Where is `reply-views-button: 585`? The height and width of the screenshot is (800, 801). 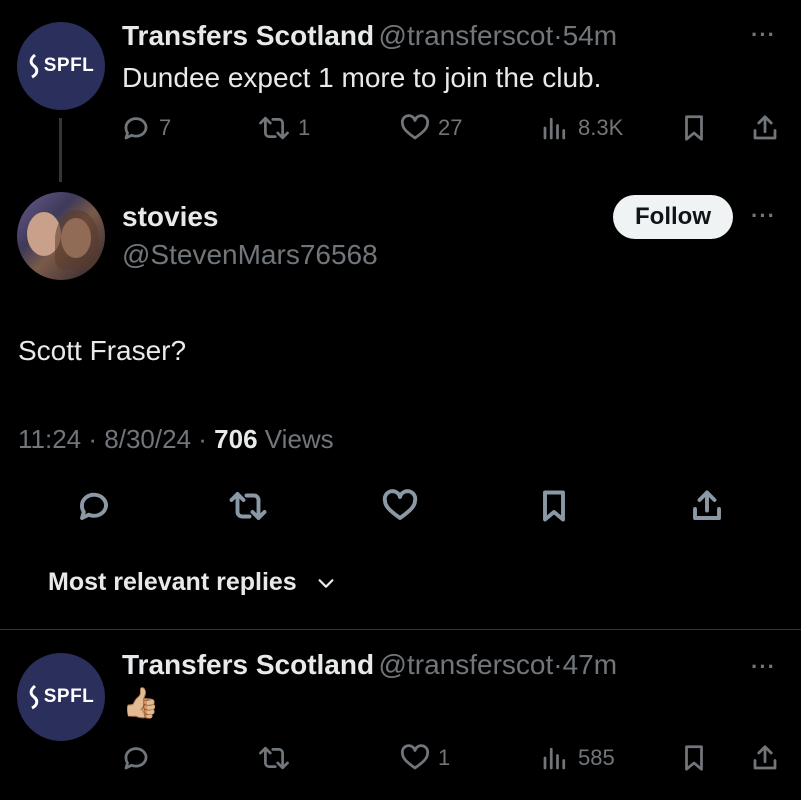 reply-views-button: 585 is located at coordinates (577, 758).